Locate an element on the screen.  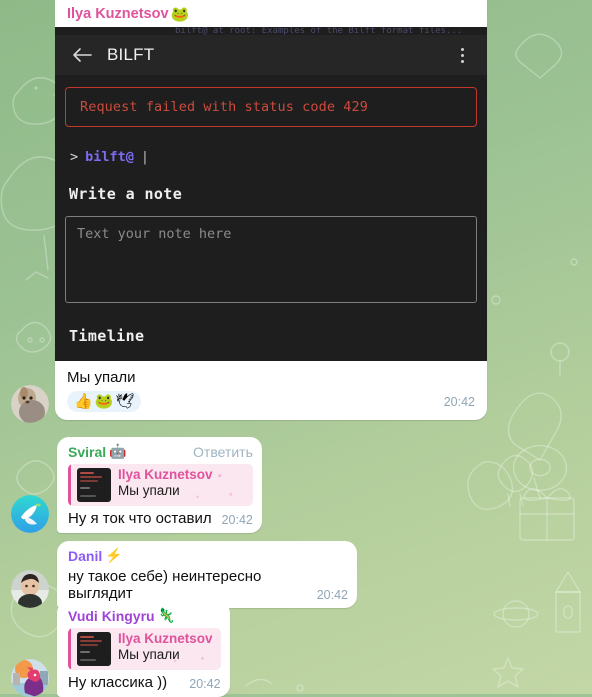
terminal-prompt: > bilft@ | is located at coordinates (271, 157).